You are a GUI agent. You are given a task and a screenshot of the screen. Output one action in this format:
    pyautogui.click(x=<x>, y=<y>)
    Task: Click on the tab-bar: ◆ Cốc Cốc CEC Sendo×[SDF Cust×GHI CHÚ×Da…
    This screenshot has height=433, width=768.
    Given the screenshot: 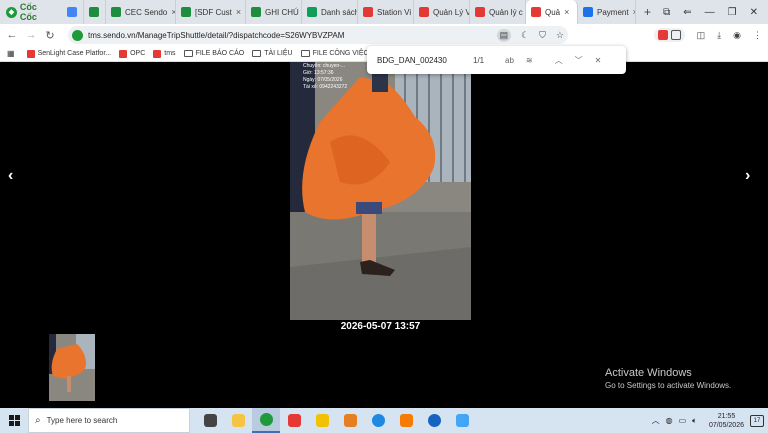 What is the action you would take?
    pyautogui.click(x=384, y=12)
    